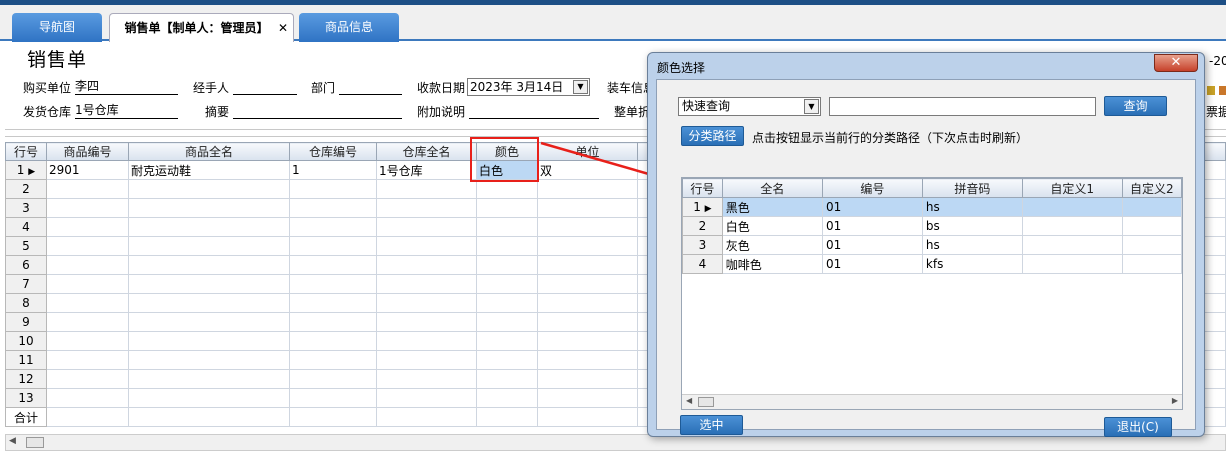 The height and width of the screenshot is (455, 1226). I want to click on table-row: 3 灰色 01 hs, so click(932, 245).